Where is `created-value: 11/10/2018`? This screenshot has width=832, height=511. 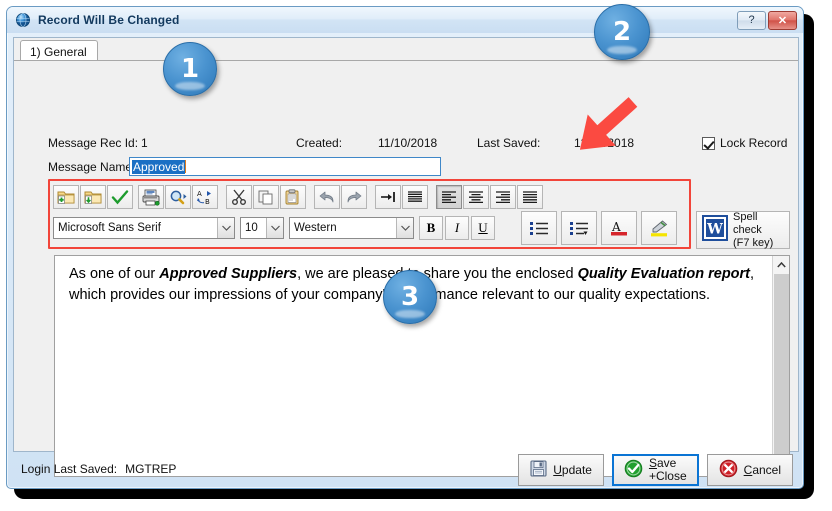 created-value: 11/10/2018 is located at coordinates (408, 143).